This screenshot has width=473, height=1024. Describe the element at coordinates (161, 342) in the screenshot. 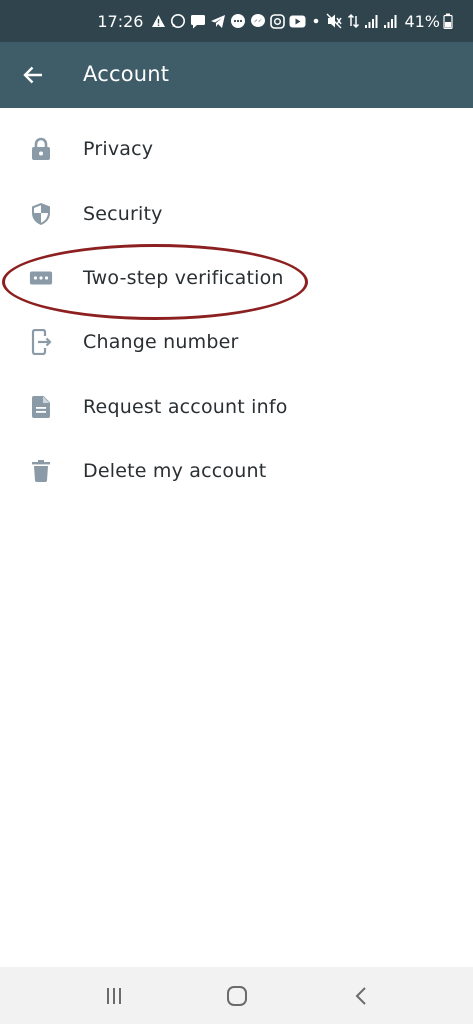

I see `settings-item-label: Change number` at that location.